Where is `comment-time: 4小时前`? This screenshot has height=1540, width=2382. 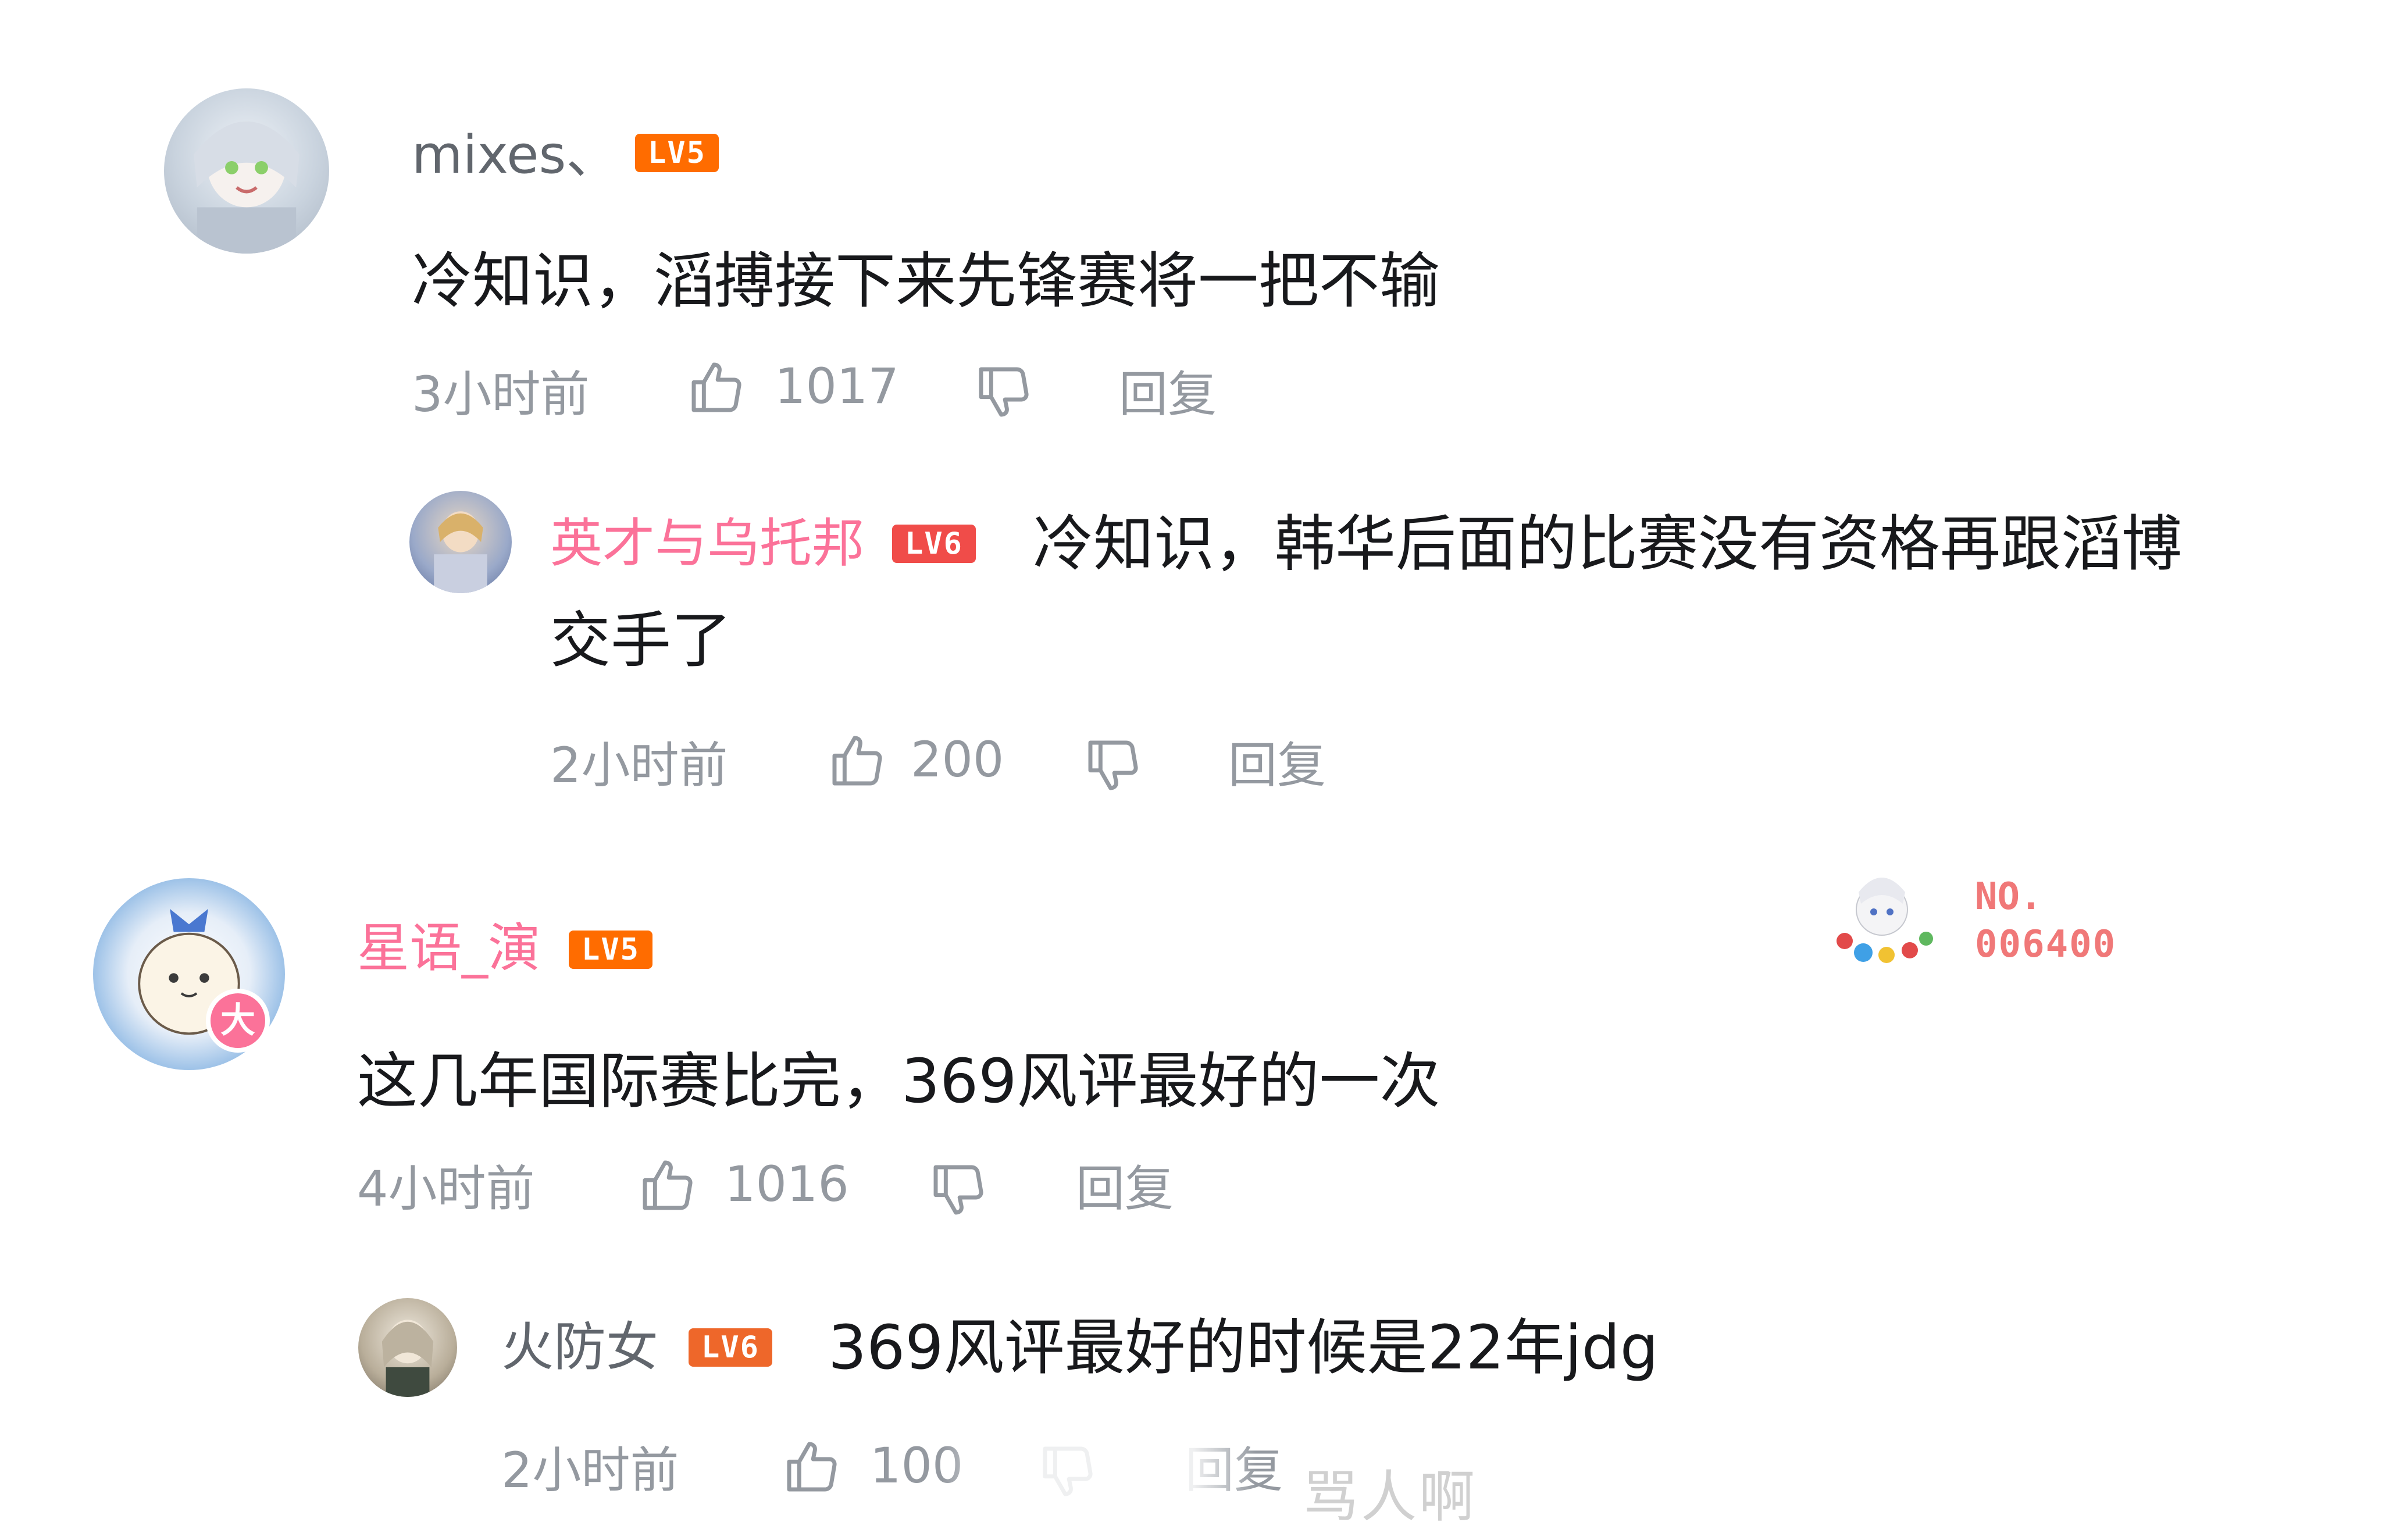
comment-time: 4小时前 is located at coordinates (446, 1188).